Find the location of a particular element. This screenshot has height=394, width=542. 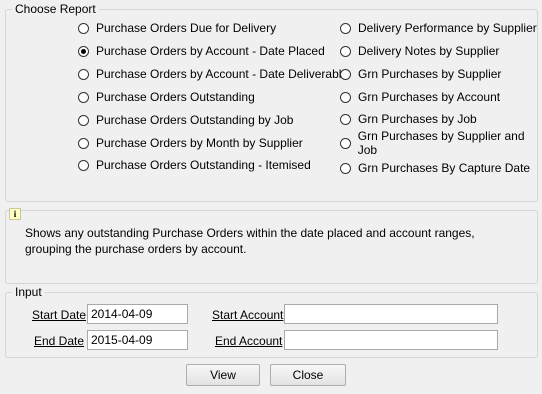

radio-label: Purchase Orders Outstanding is located at coordinates (175, 97).